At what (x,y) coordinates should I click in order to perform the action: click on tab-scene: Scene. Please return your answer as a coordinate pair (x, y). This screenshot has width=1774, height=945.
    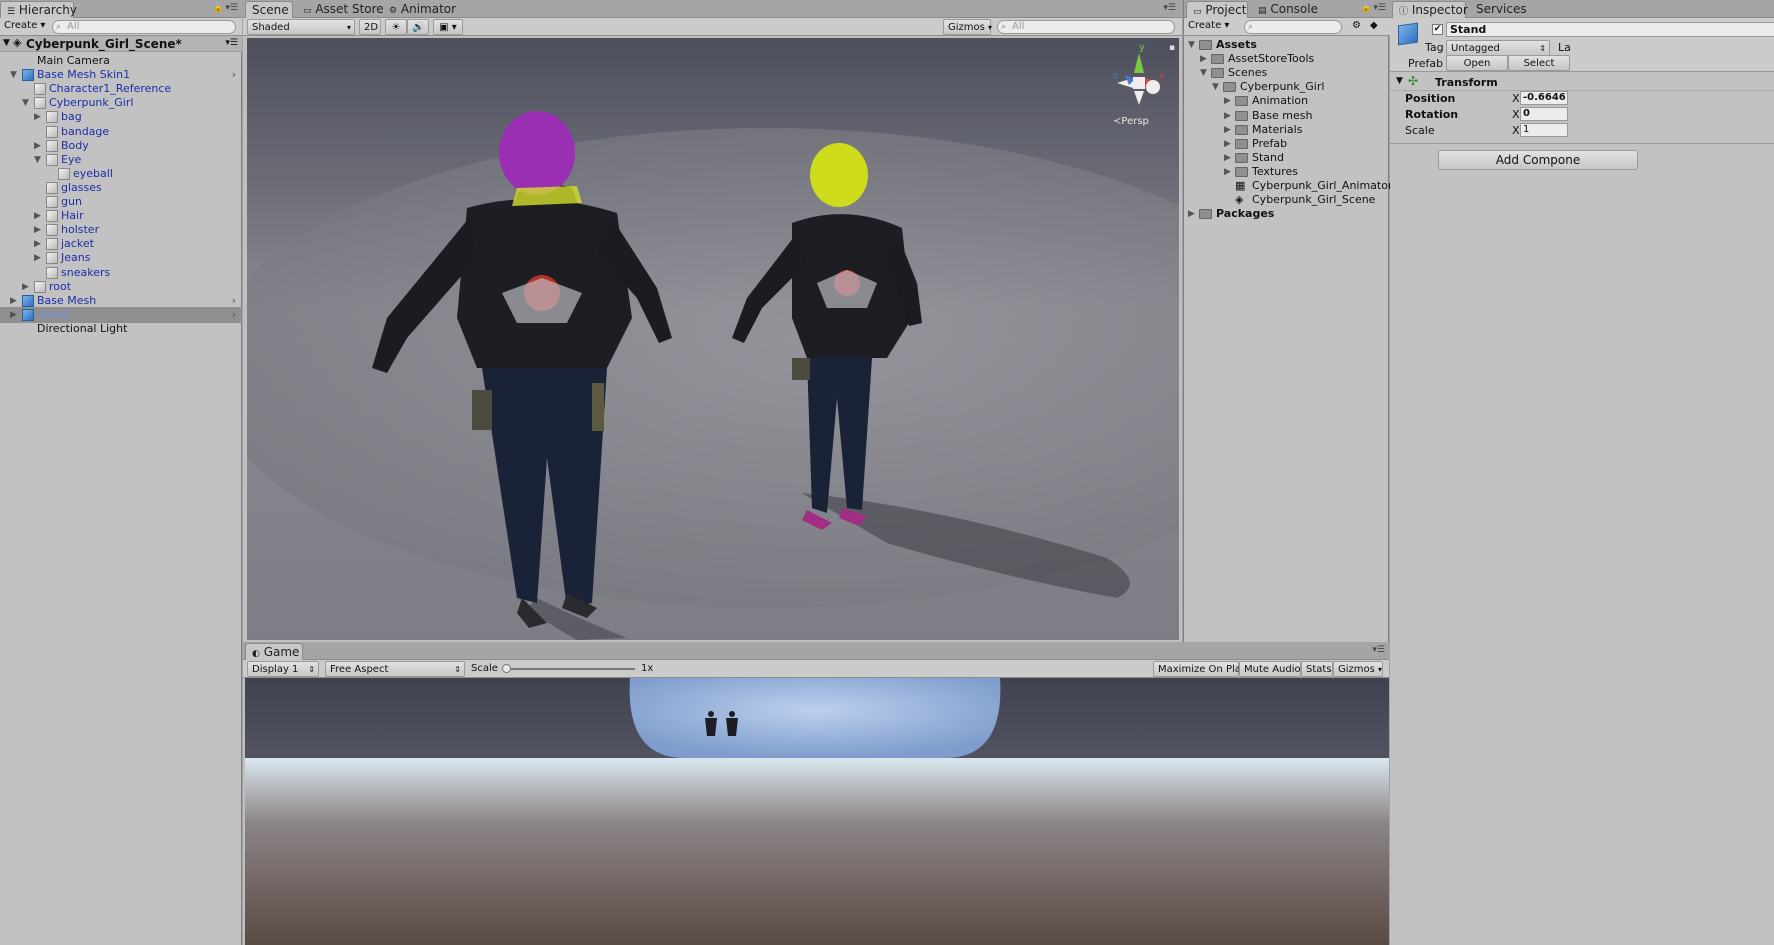
    Looking at the image, I should click on (269, 9).